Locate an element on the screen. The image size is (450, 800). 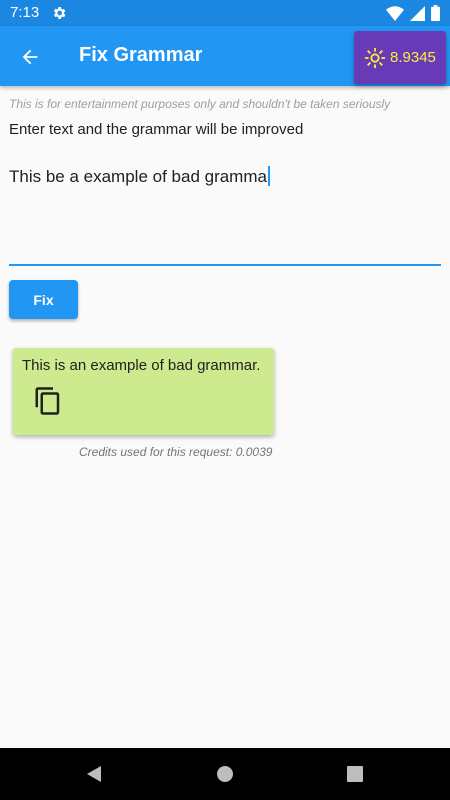
wifi-icon is located at coordinates (395, 13).